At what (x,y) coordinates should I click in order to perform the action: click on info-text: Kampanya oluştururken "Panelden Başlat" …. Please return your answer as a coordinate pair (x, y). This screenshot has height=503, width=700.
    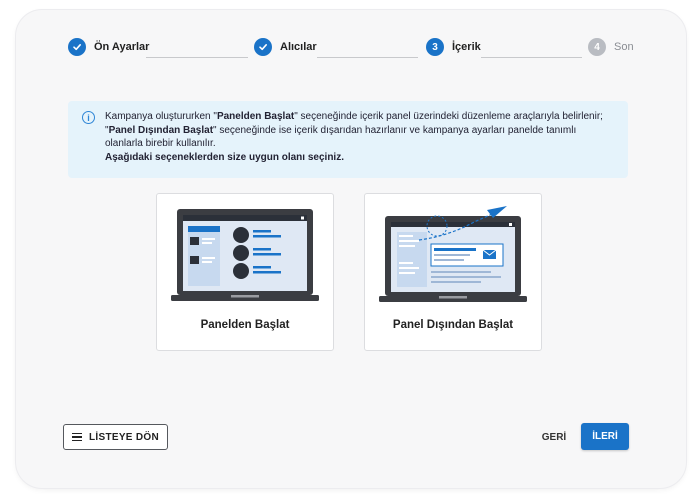
    Looking at the image, I should click on (354, 137).